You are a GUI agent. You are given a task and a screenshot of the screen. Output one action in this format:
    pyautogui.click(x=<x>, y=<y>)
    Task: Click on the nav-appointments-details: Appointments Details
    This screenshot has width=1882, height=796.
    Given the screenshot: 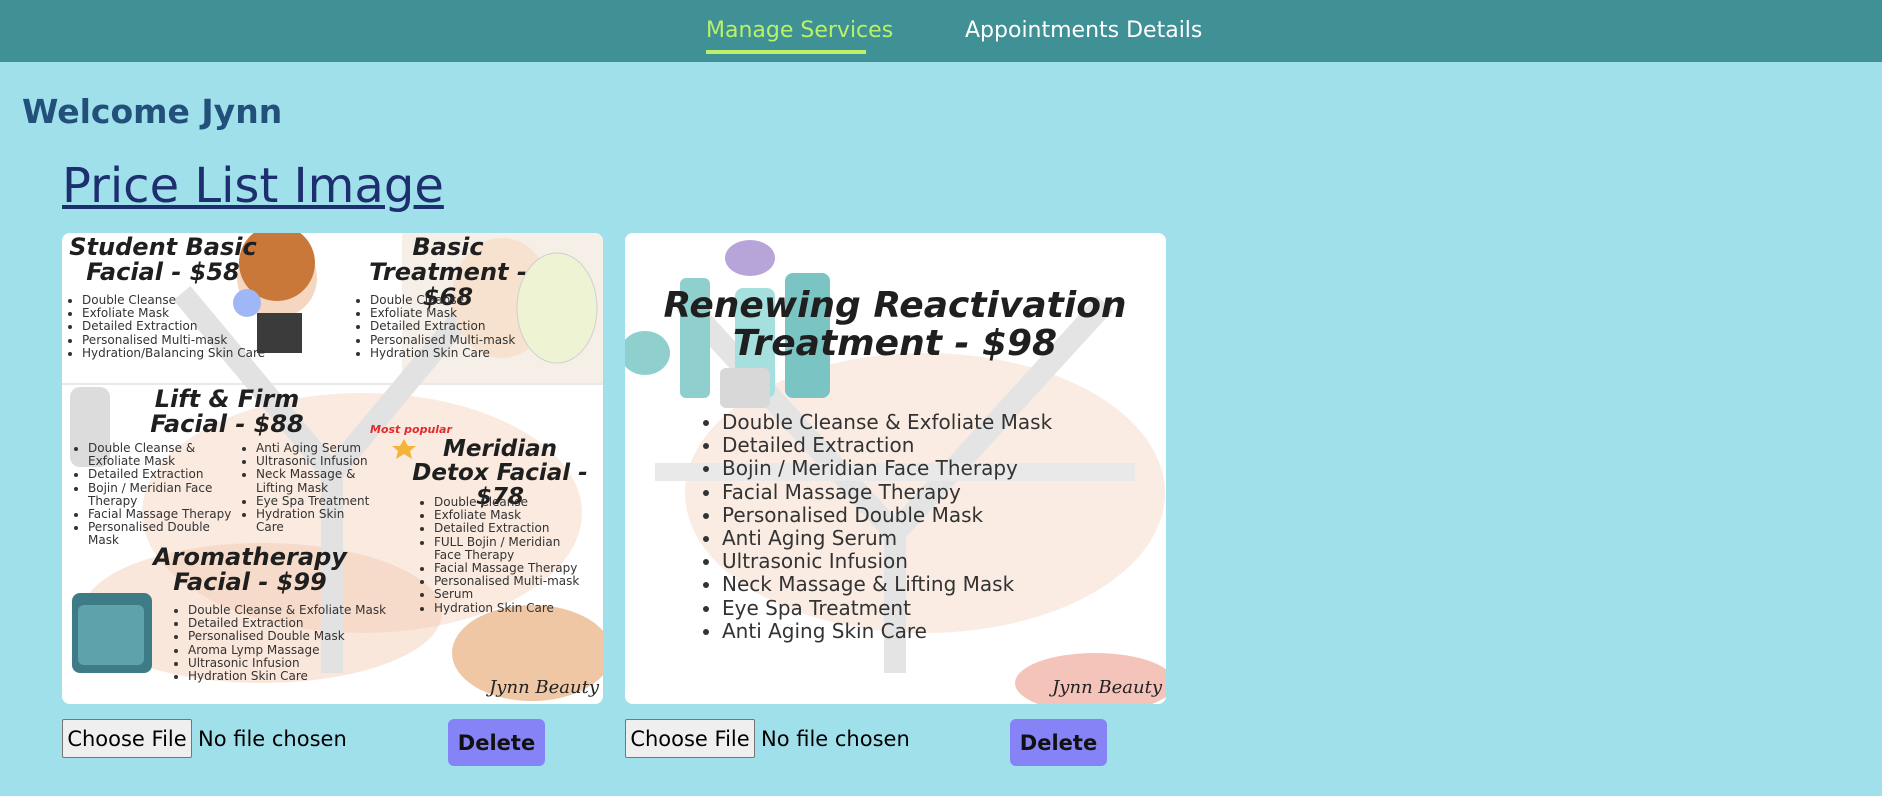 What is the action you would take?
    pyautogui.click(x=1083, y=31)
    